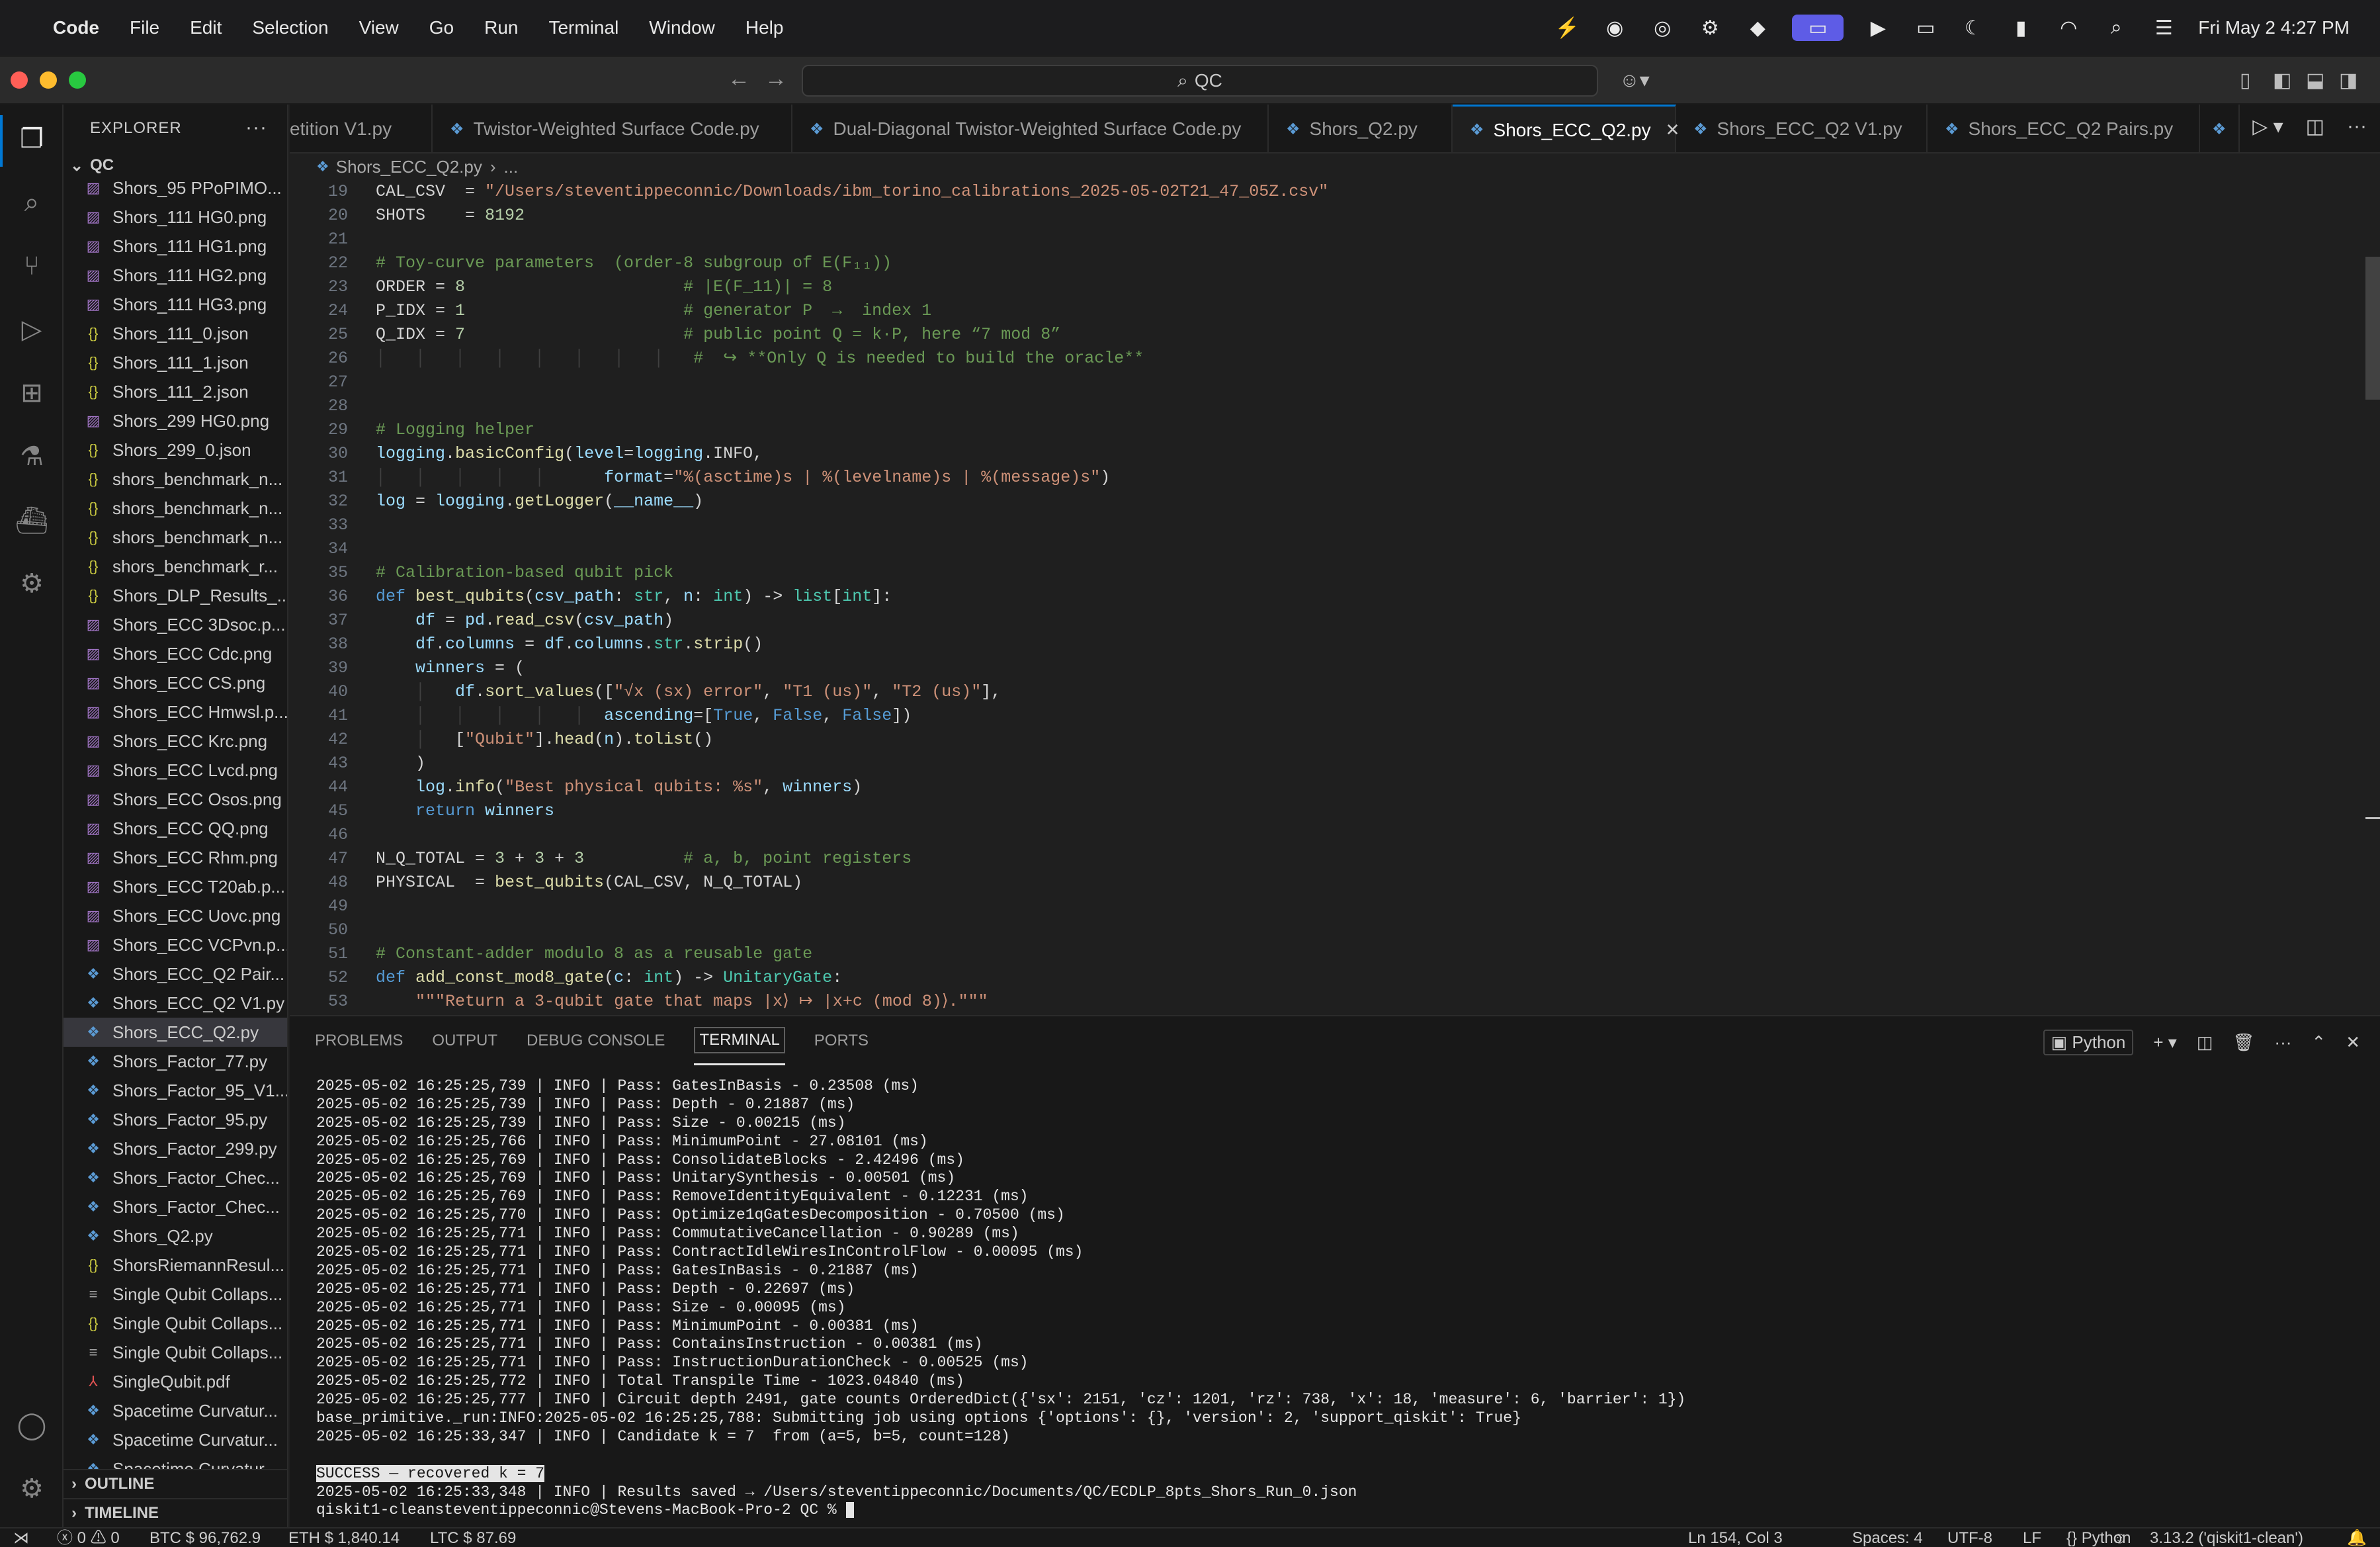 This screenshot has height=1547, width=2380. What do you see at coordinates (175, 799) in the screenshot?
I see `file-item: ▨ Shors_ECC Osos.png` at bounding box center [175, 799].